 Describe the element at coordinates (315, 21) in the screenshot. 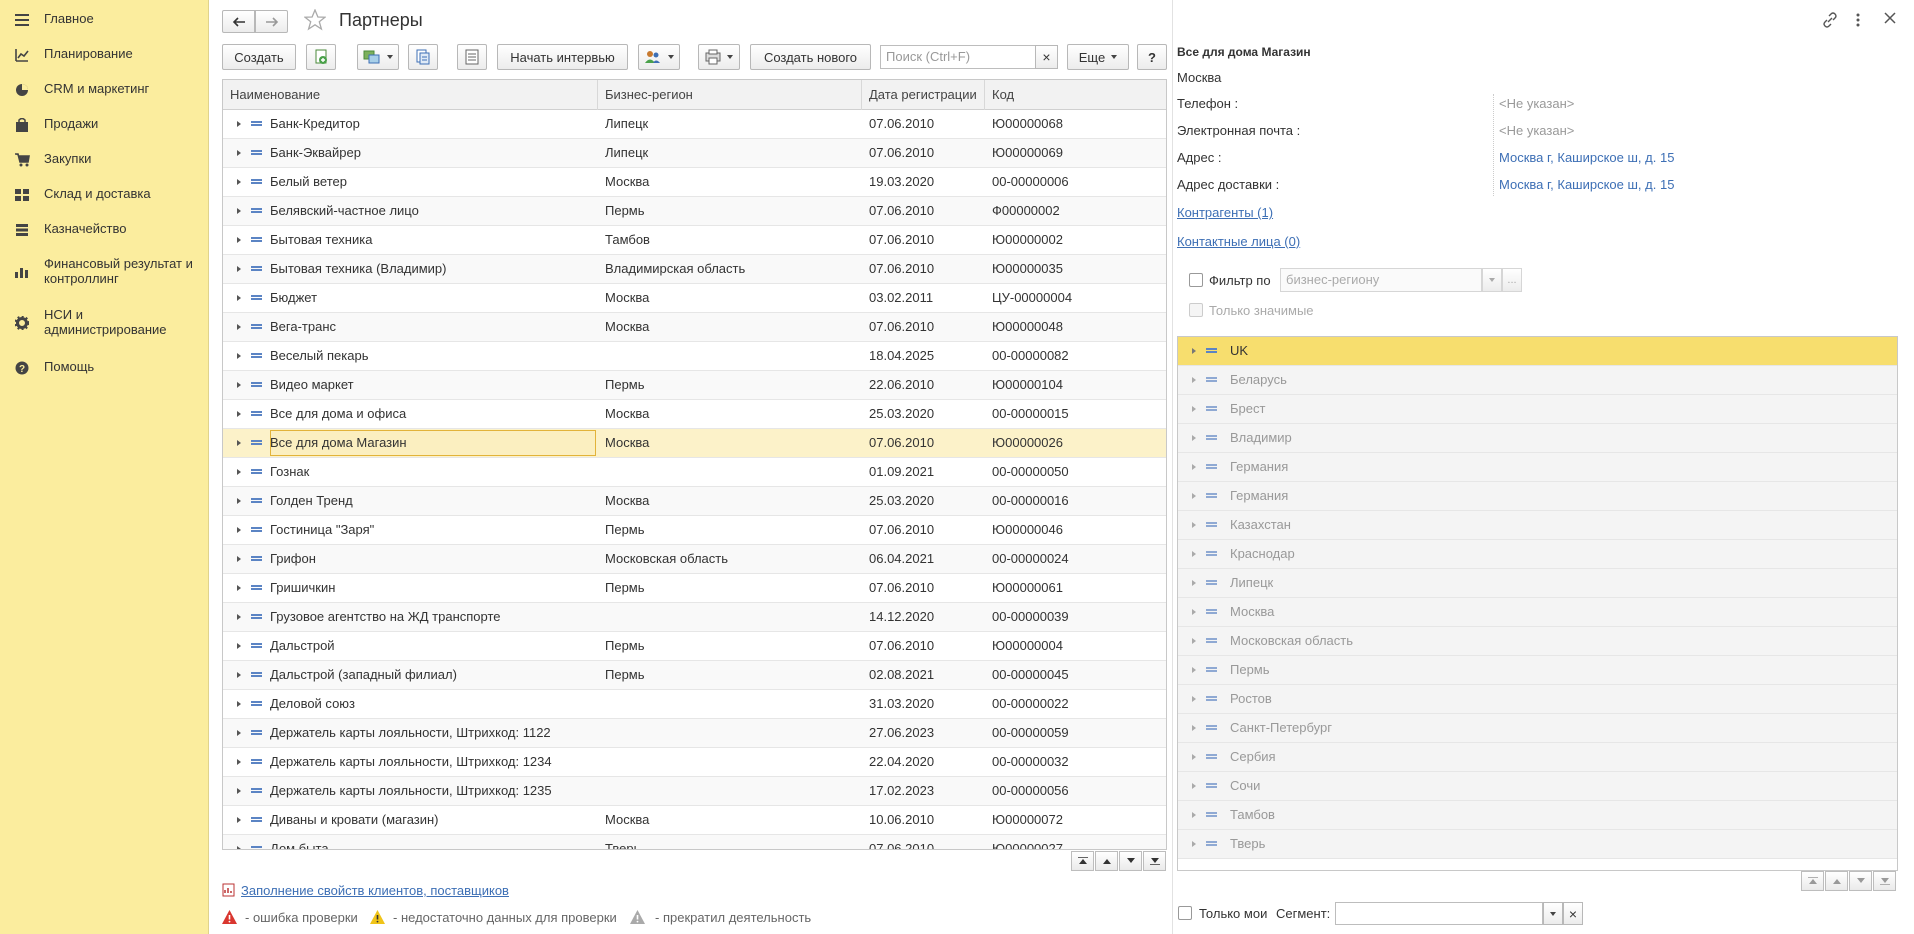

I see `favorite-star-icon` at that location.